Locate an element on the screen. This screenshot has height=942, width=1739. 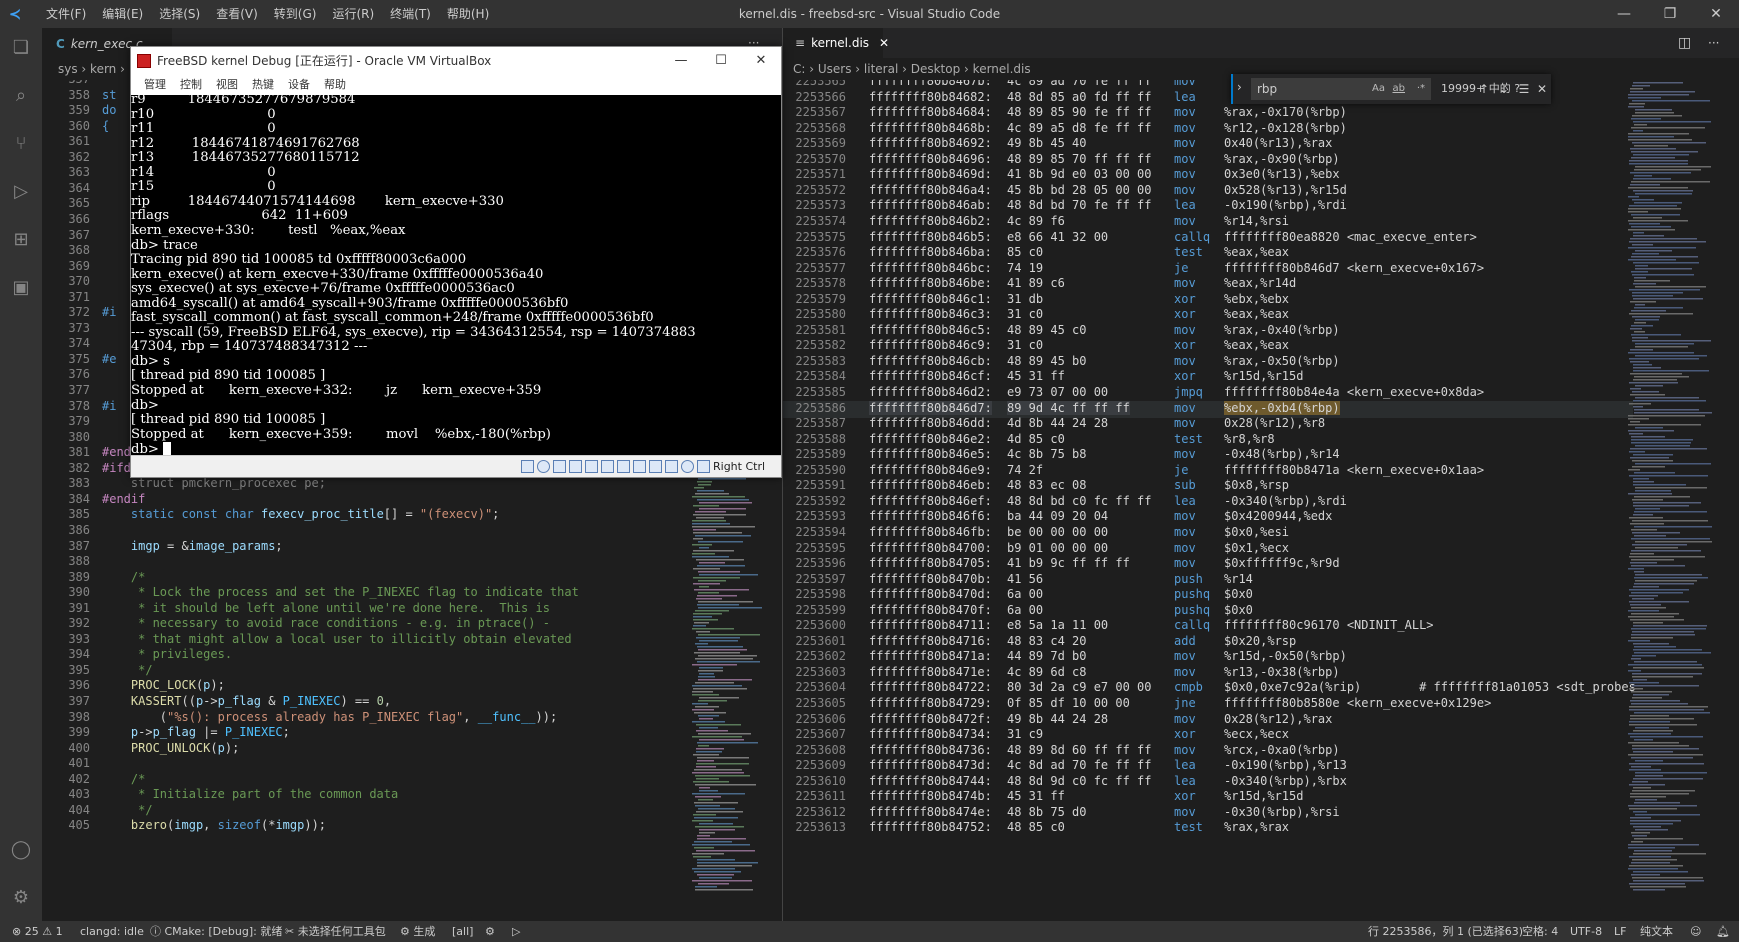
manage-gear-icon: ⚙ is located at coordinates (21, 898).